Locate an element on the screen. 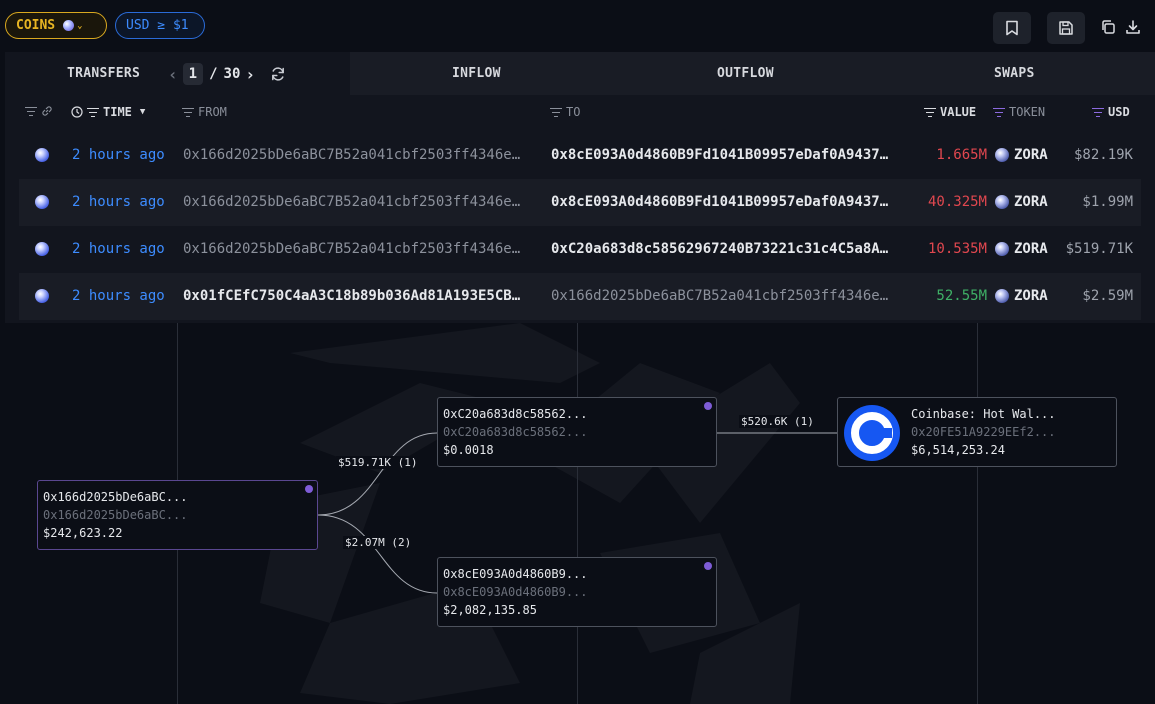 This screenshot has width=1155, height=704. row-value: 1.665M is located at coordinates (961, 155).